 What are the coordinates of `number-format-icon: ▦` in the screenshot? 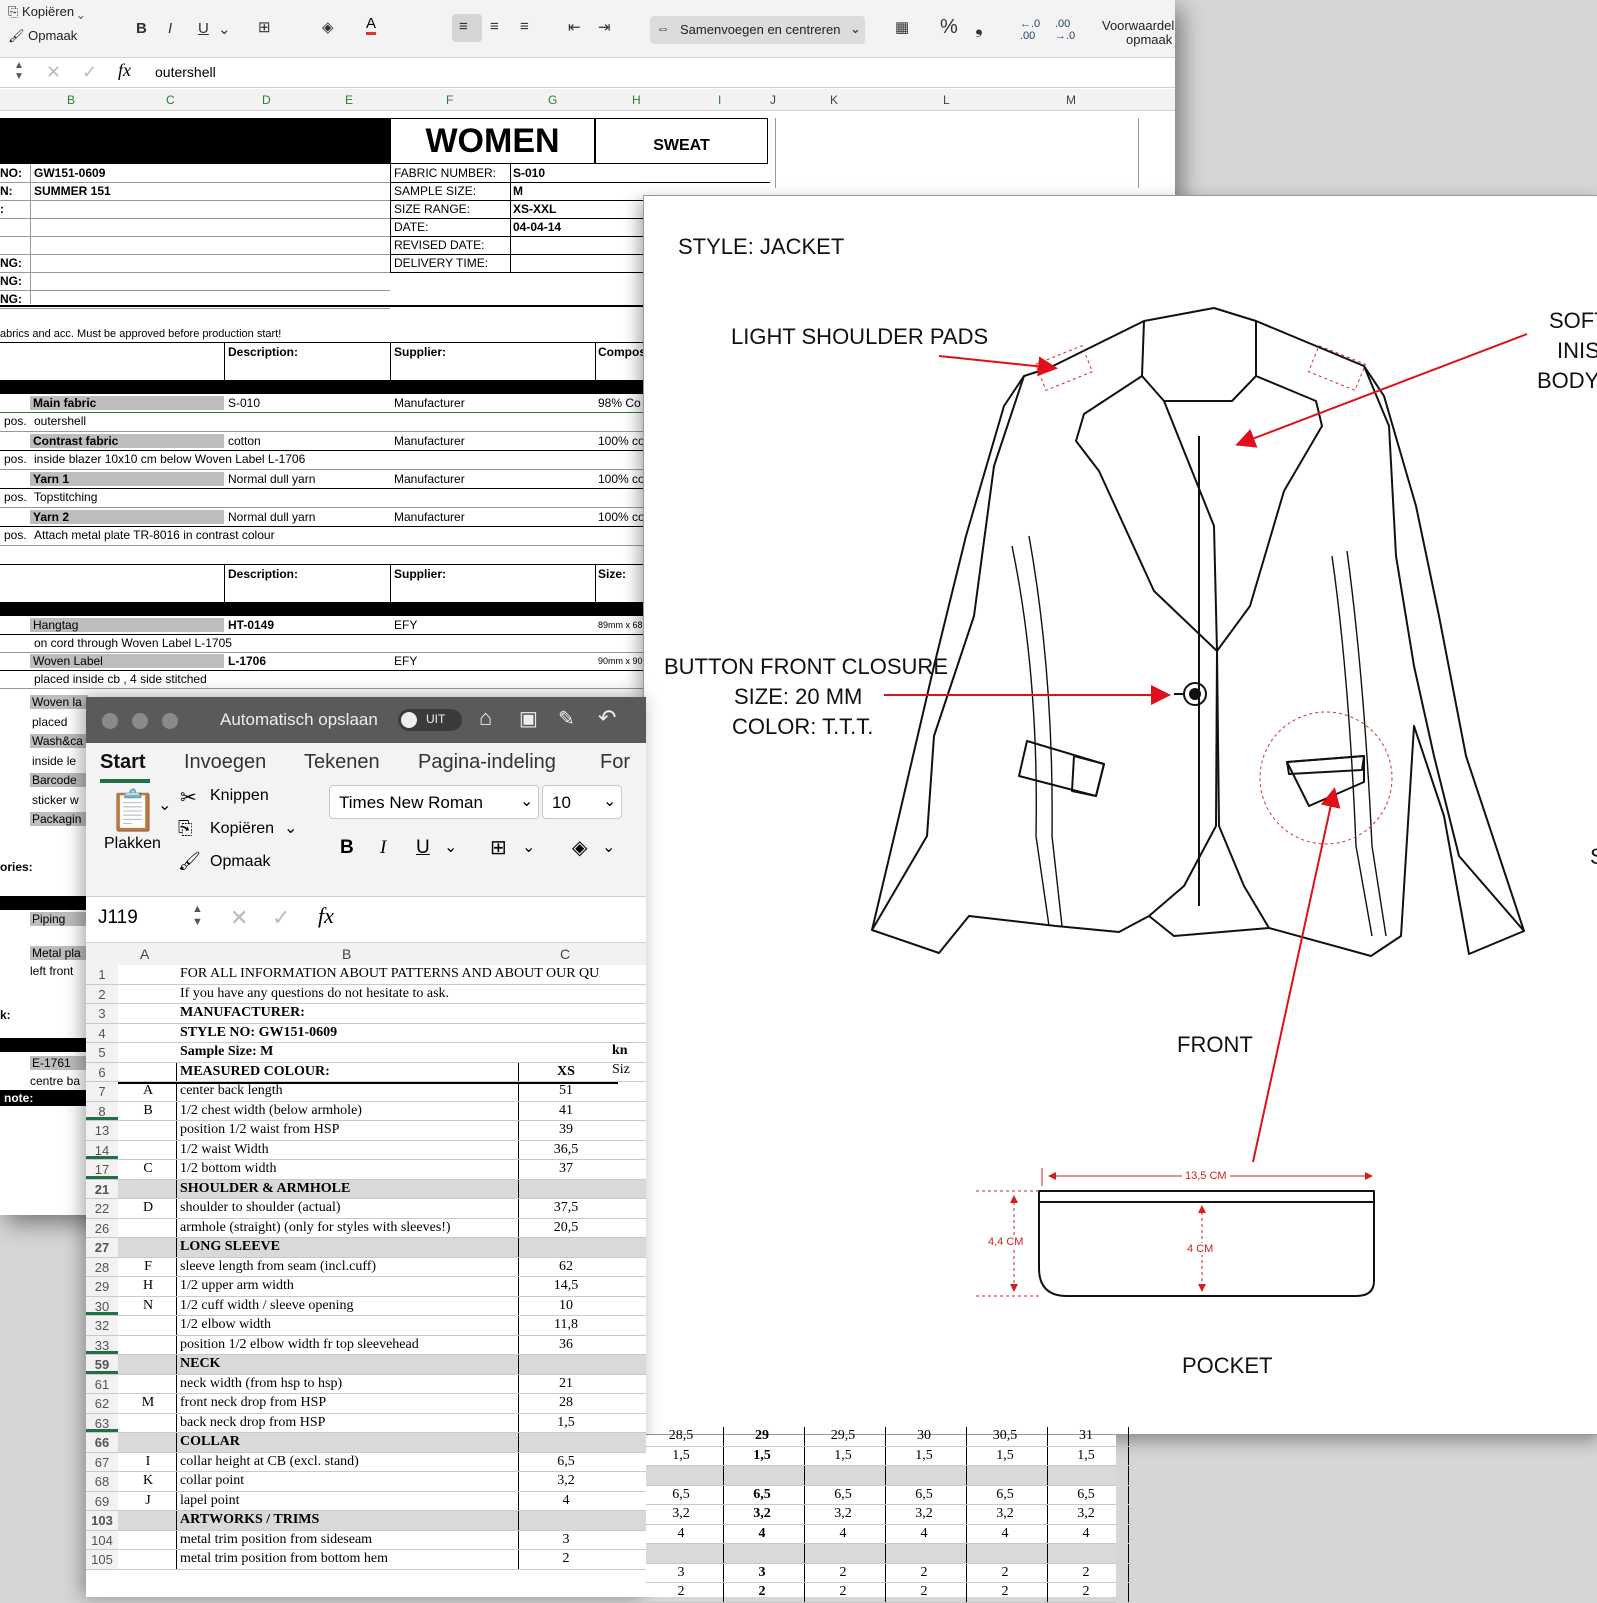 It's located at (902, 27).